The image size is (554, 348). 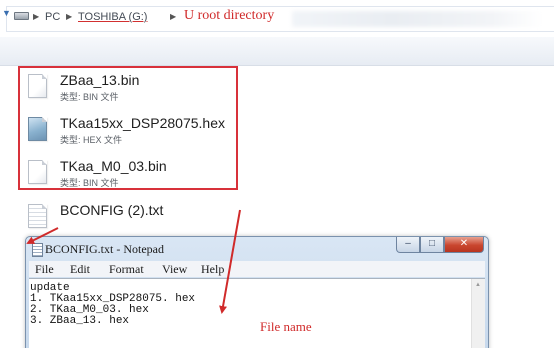 What do you see at coordinates (408, 245) in the screenshot?
I see `minimize-button: –` at bounding box center [408, 245].